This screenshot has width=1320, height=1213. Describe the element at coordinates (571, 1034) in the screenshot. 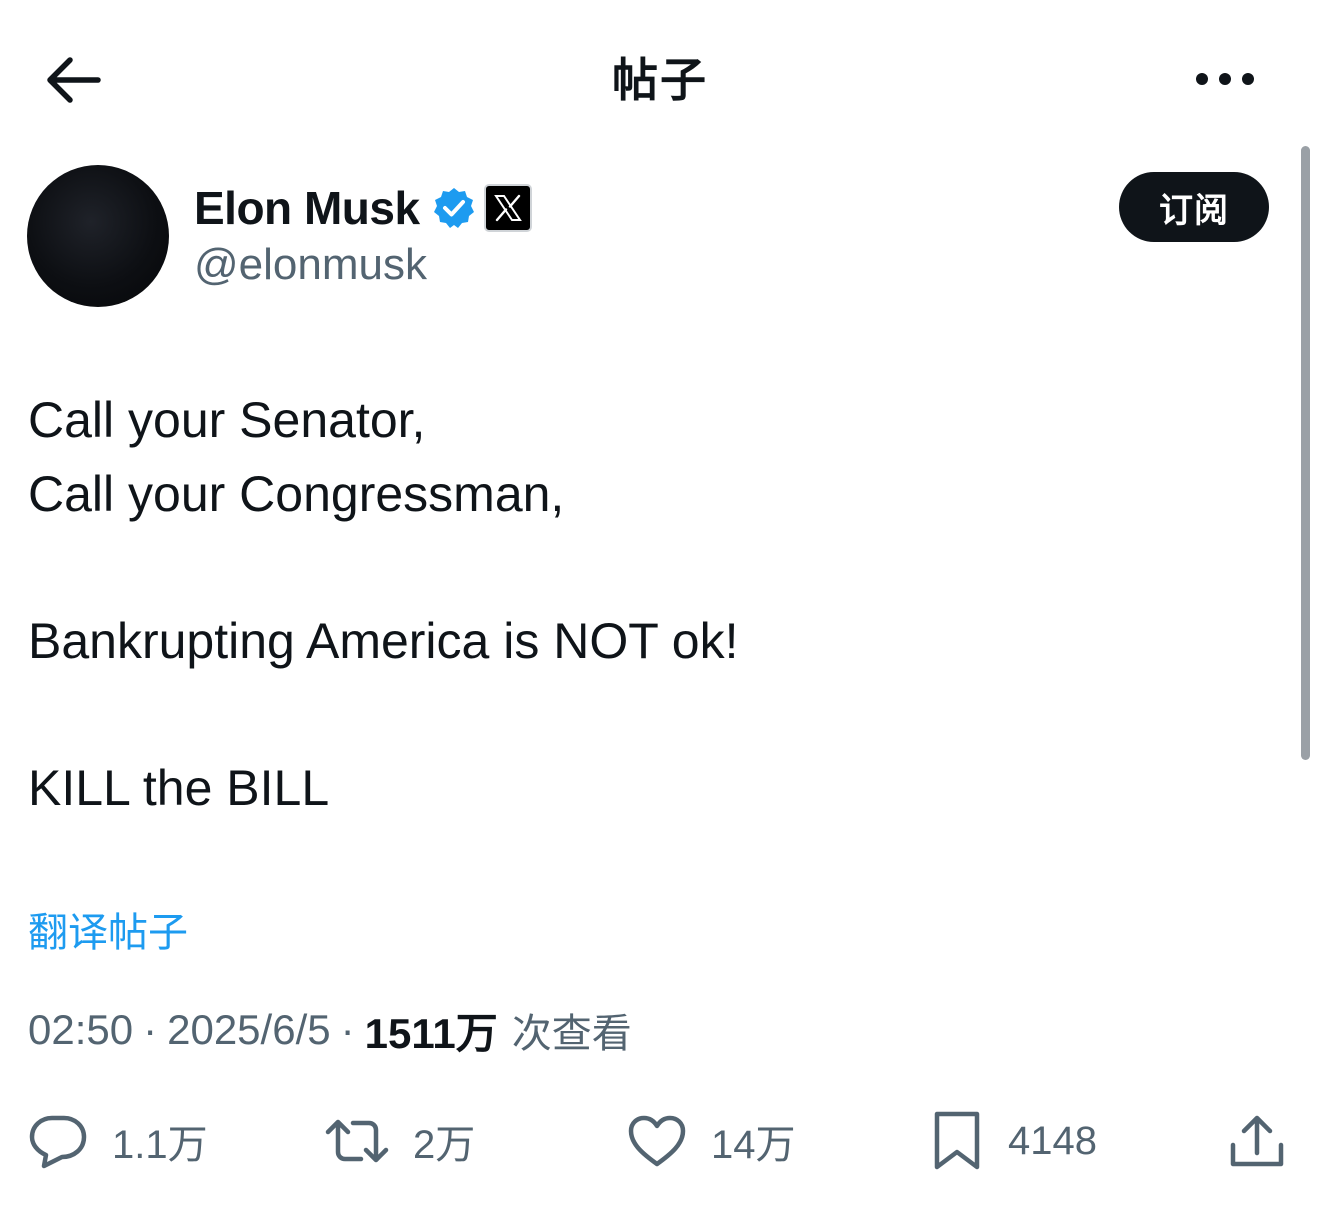

I see `views-label: 次查看` at that location.